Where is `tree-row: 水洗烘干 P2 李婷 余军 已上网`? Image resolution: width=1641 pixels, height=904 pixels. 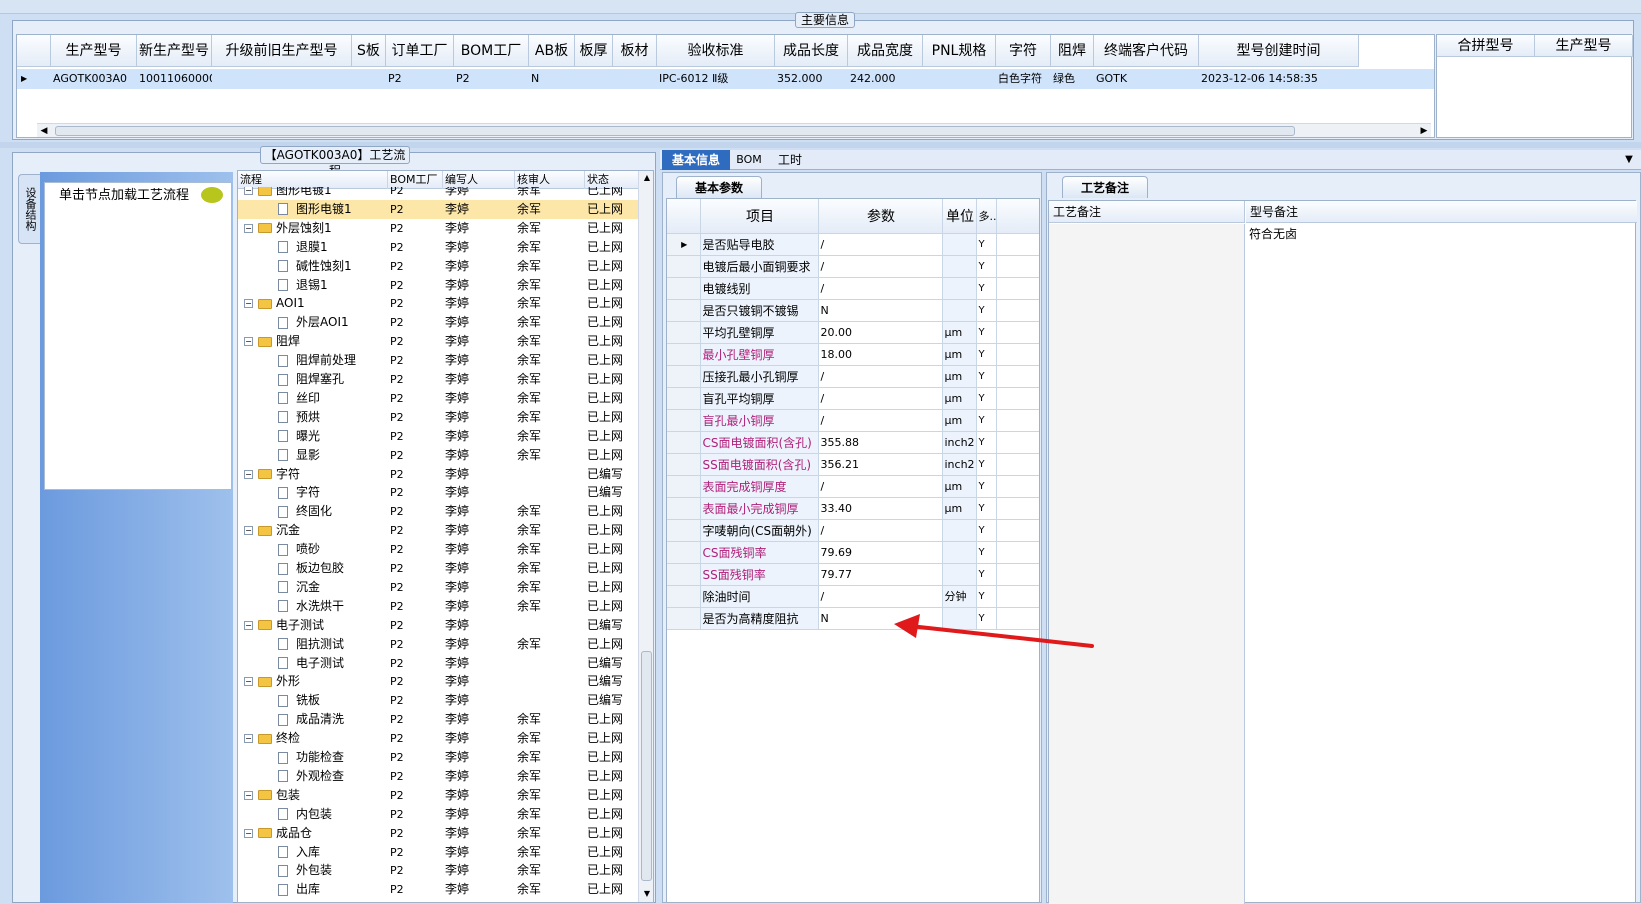
tree-row: 水洗烘干 P2 李婷 余军 已上网 is located at coordinates (438, 606).